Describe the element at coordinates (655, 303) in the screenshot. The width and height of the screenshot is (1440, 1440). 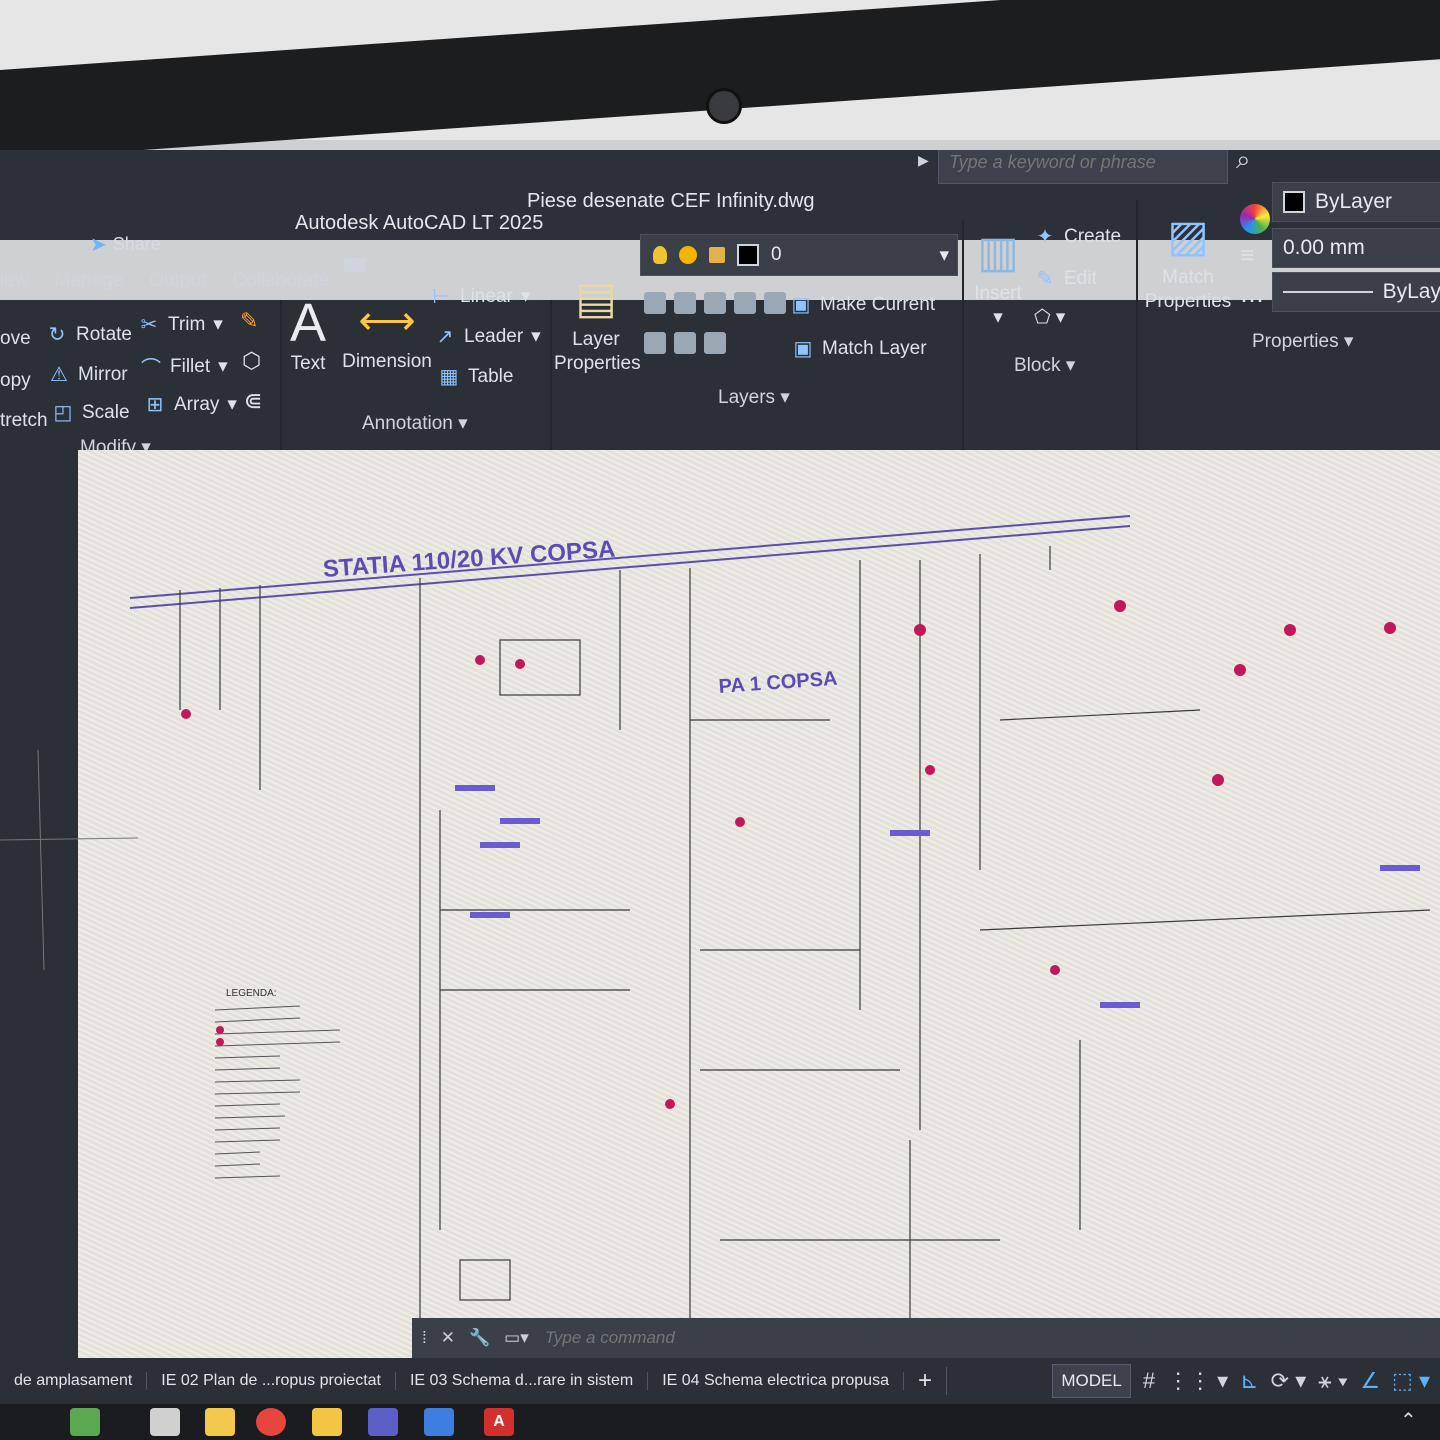
I see `layer-off-icon` at that location.